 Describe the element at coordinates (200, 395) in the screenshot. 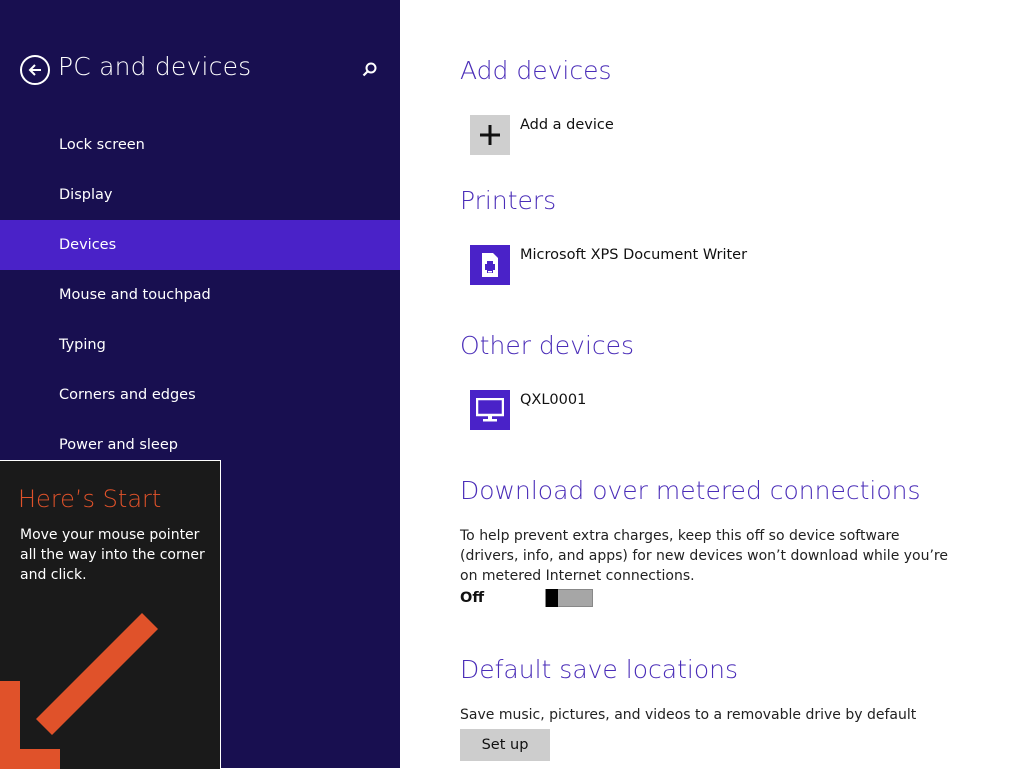

I see `sidebar-item-corners-and-edges: Corners and edges` at that location.